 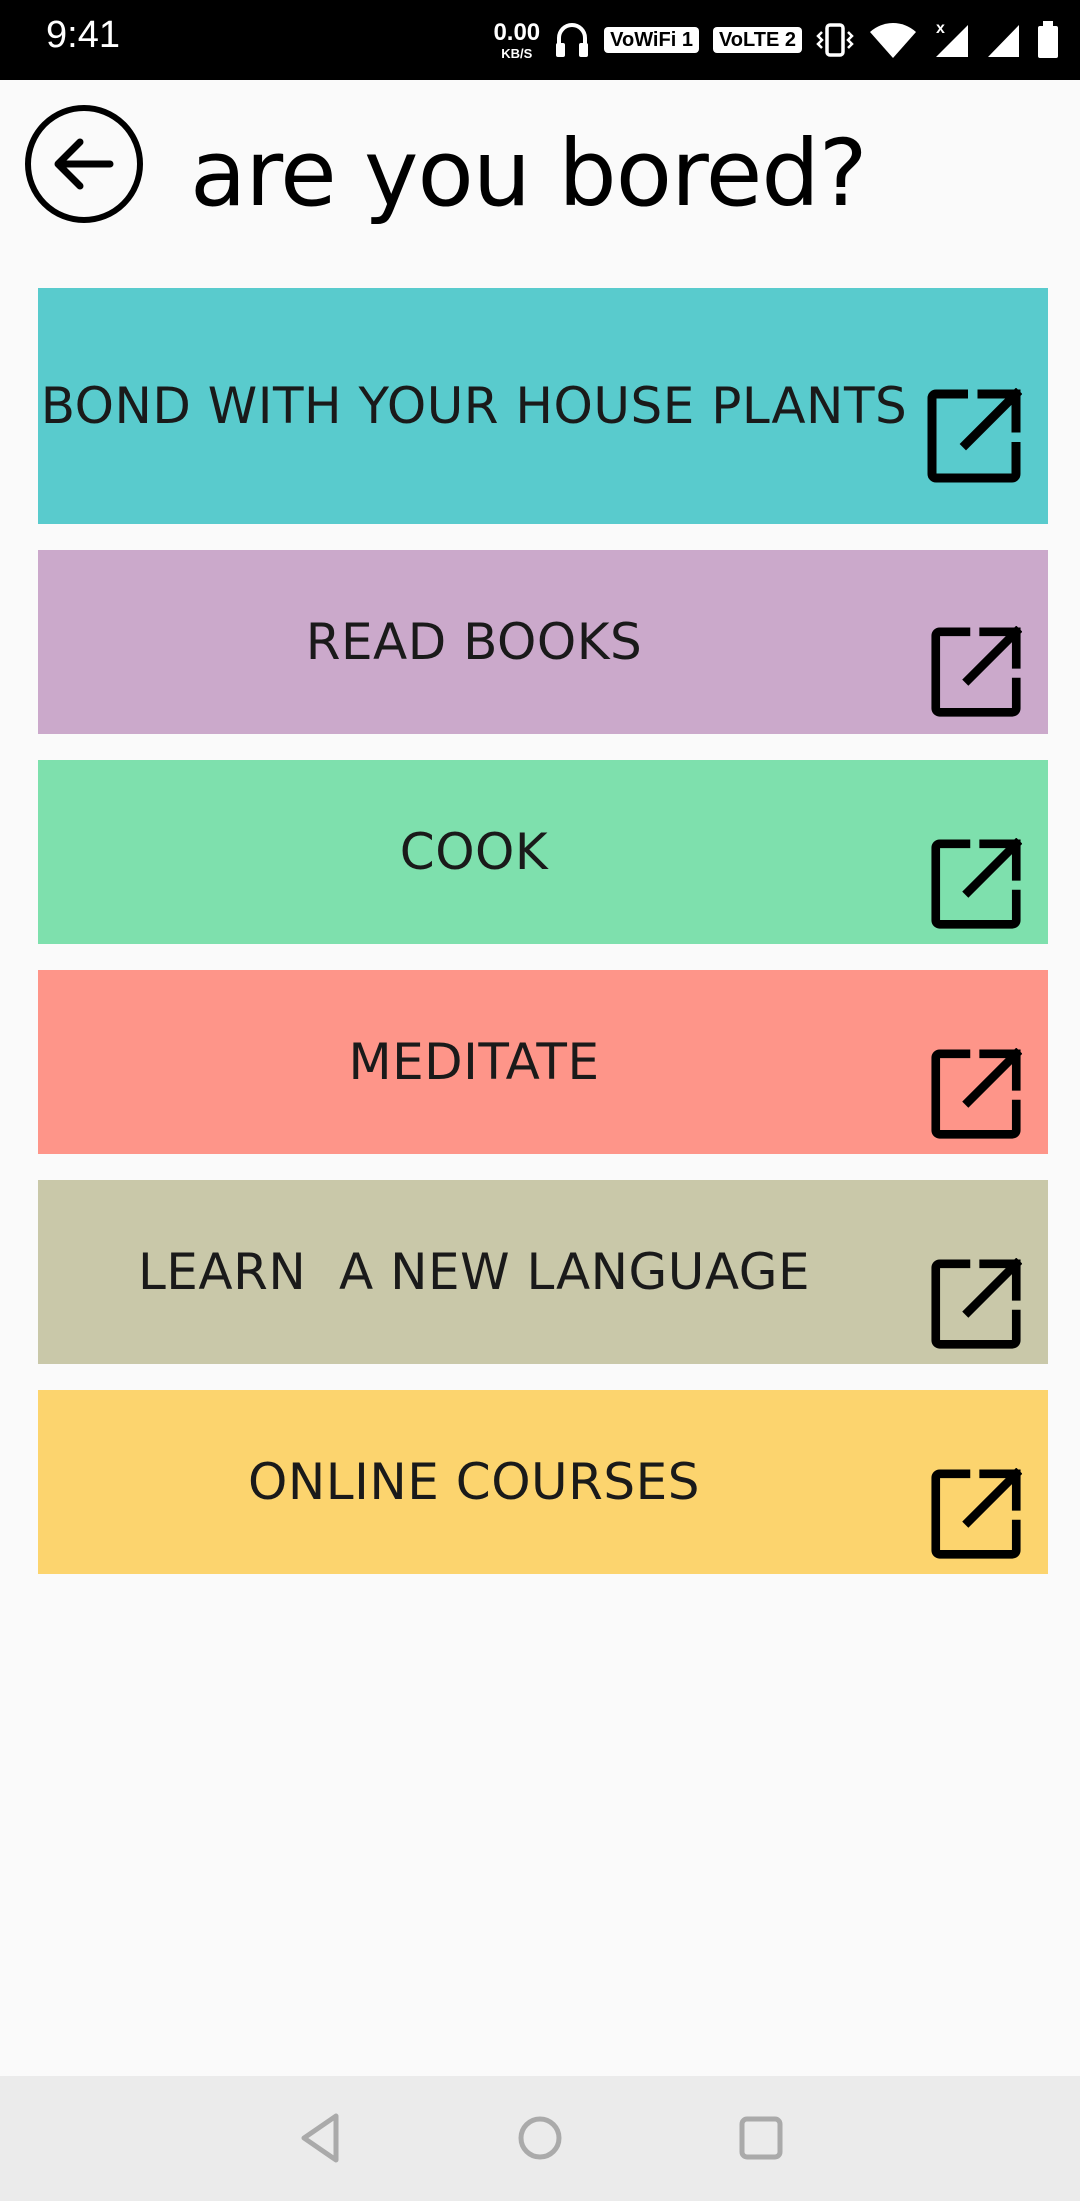 What do you see at coordinates (83, 35) in the screenshot?
I see `status-time: 9:41` at bounding box center [83, 35].